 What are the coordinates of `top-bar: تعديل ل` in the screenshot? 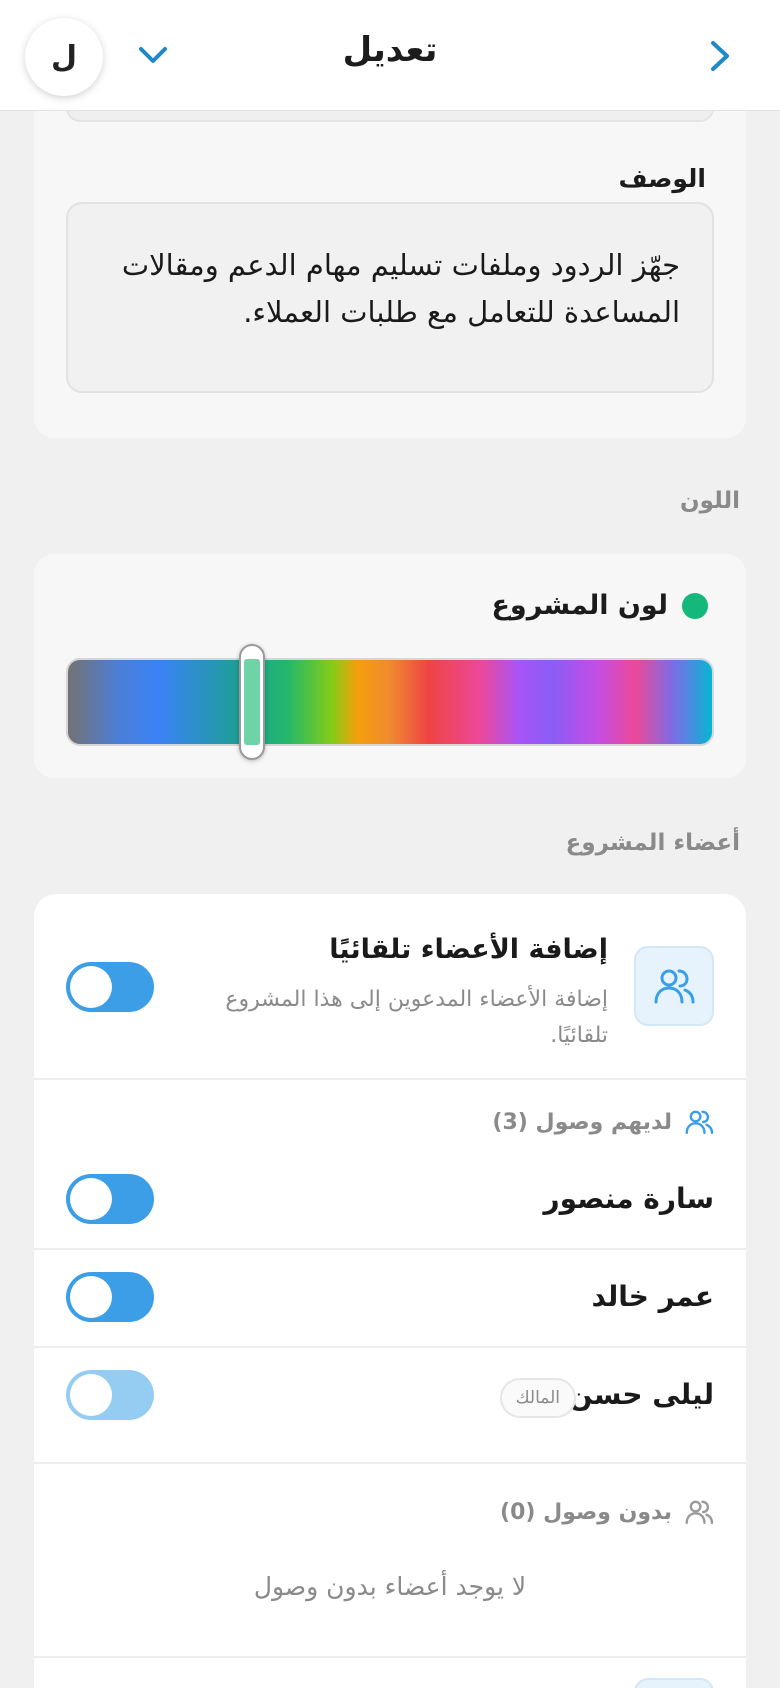 It's located at (390, 55).